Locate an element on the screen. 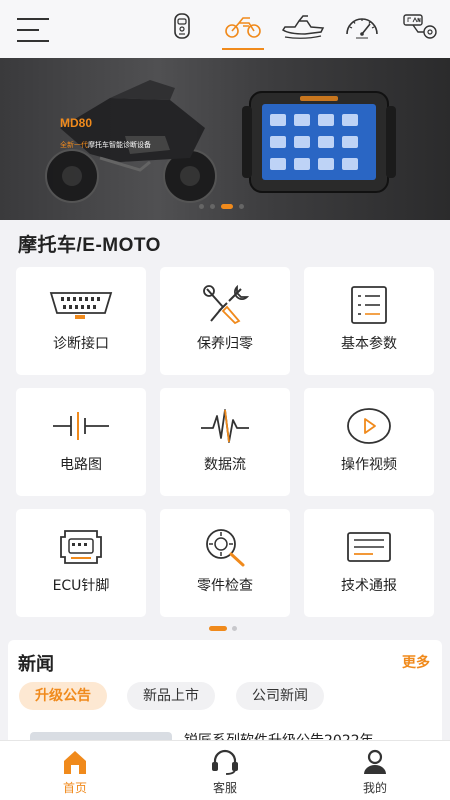 This screenshot has height=800, width=450. news-tab-company-news: 公司新闻 is located at coordinates (280, 696).